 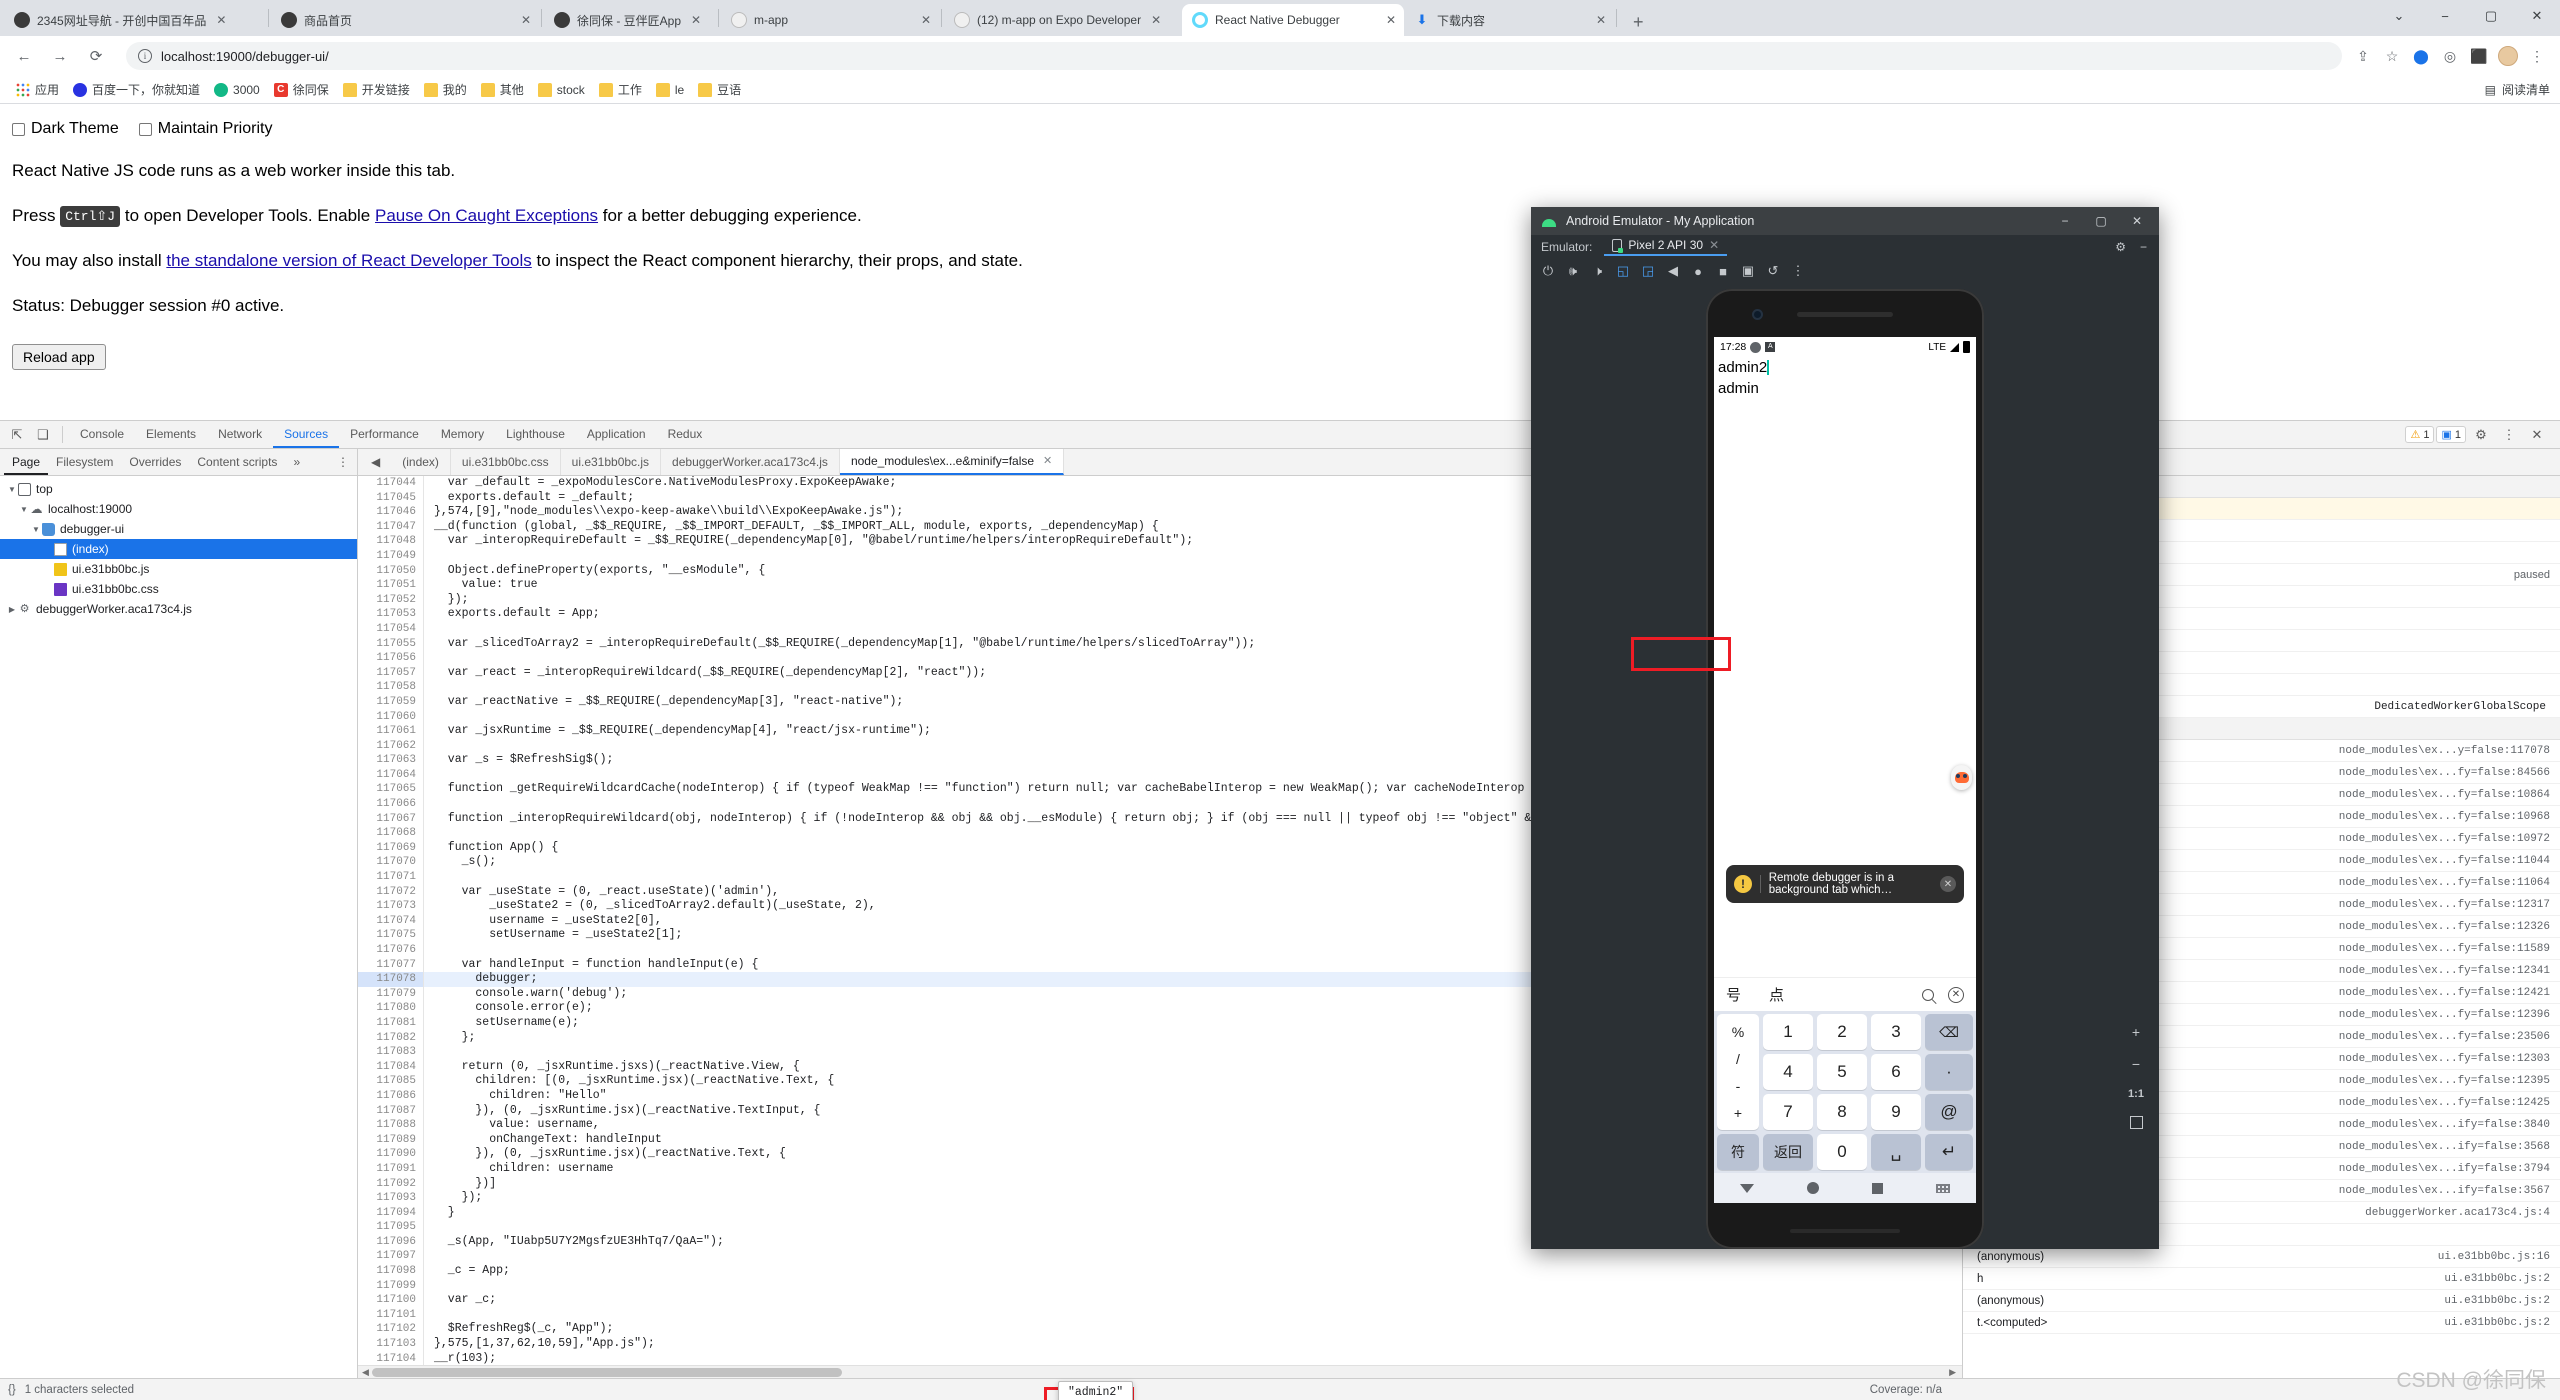 I want to click on zoom-fit-button, so click(x=2136, y=1122).